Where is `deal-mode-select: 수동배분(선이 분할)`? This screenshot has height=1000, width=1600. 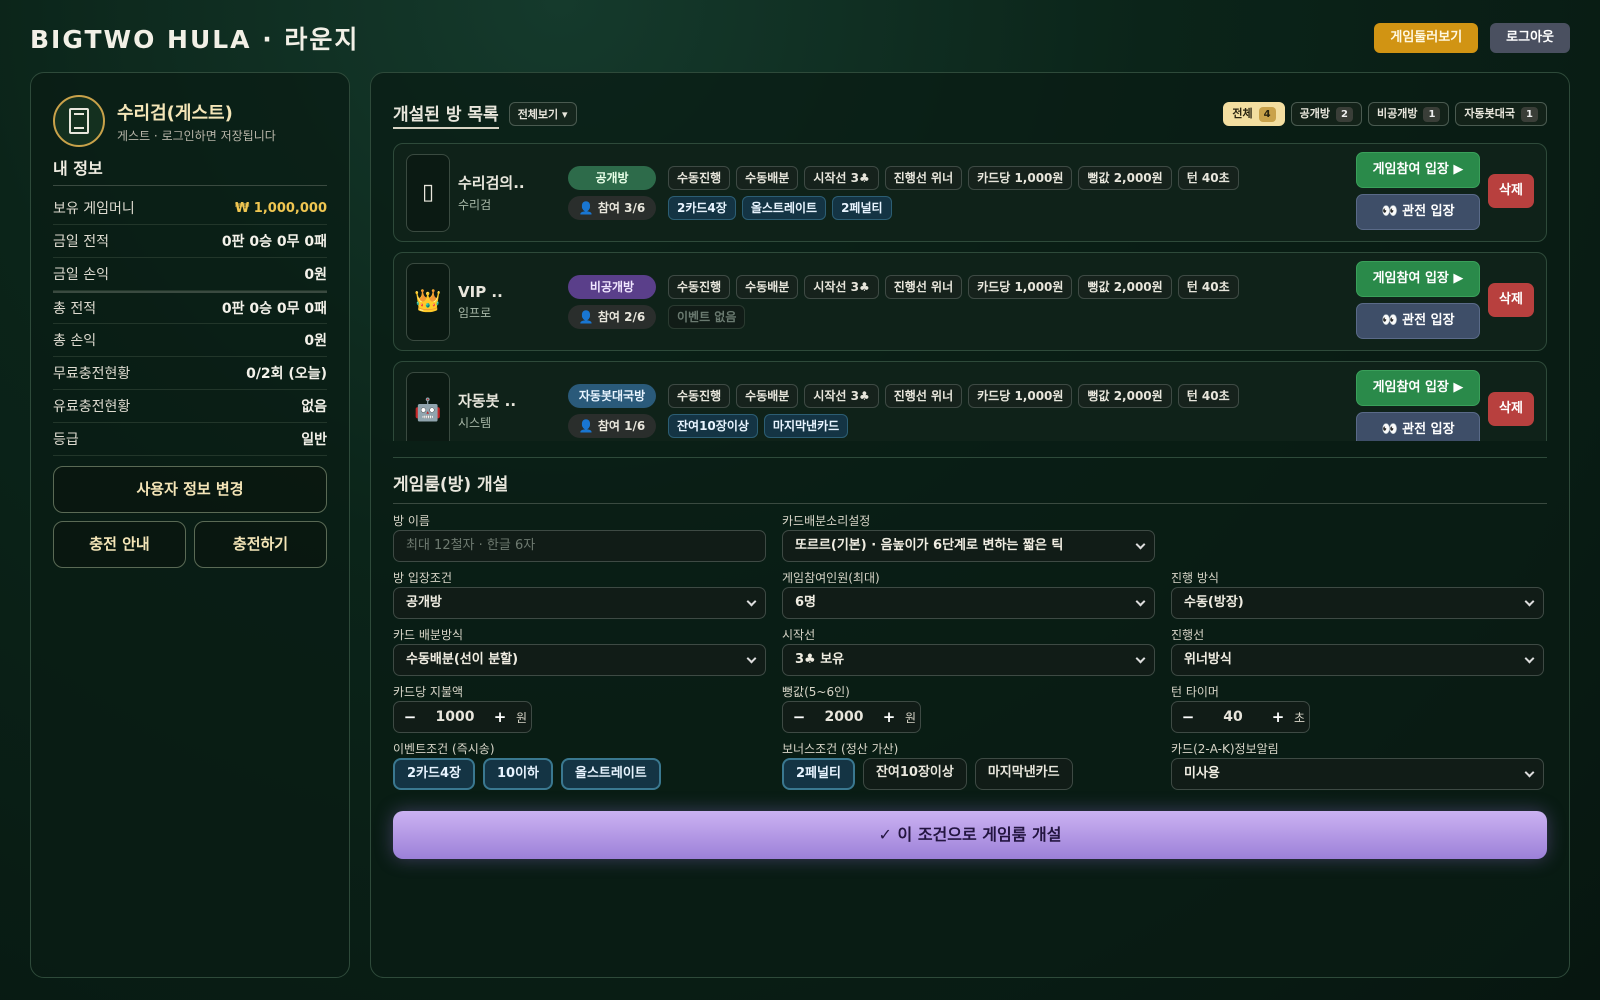
deal-mode-select: 수동배분(선이 분할) is located at coordinates (579, 660).